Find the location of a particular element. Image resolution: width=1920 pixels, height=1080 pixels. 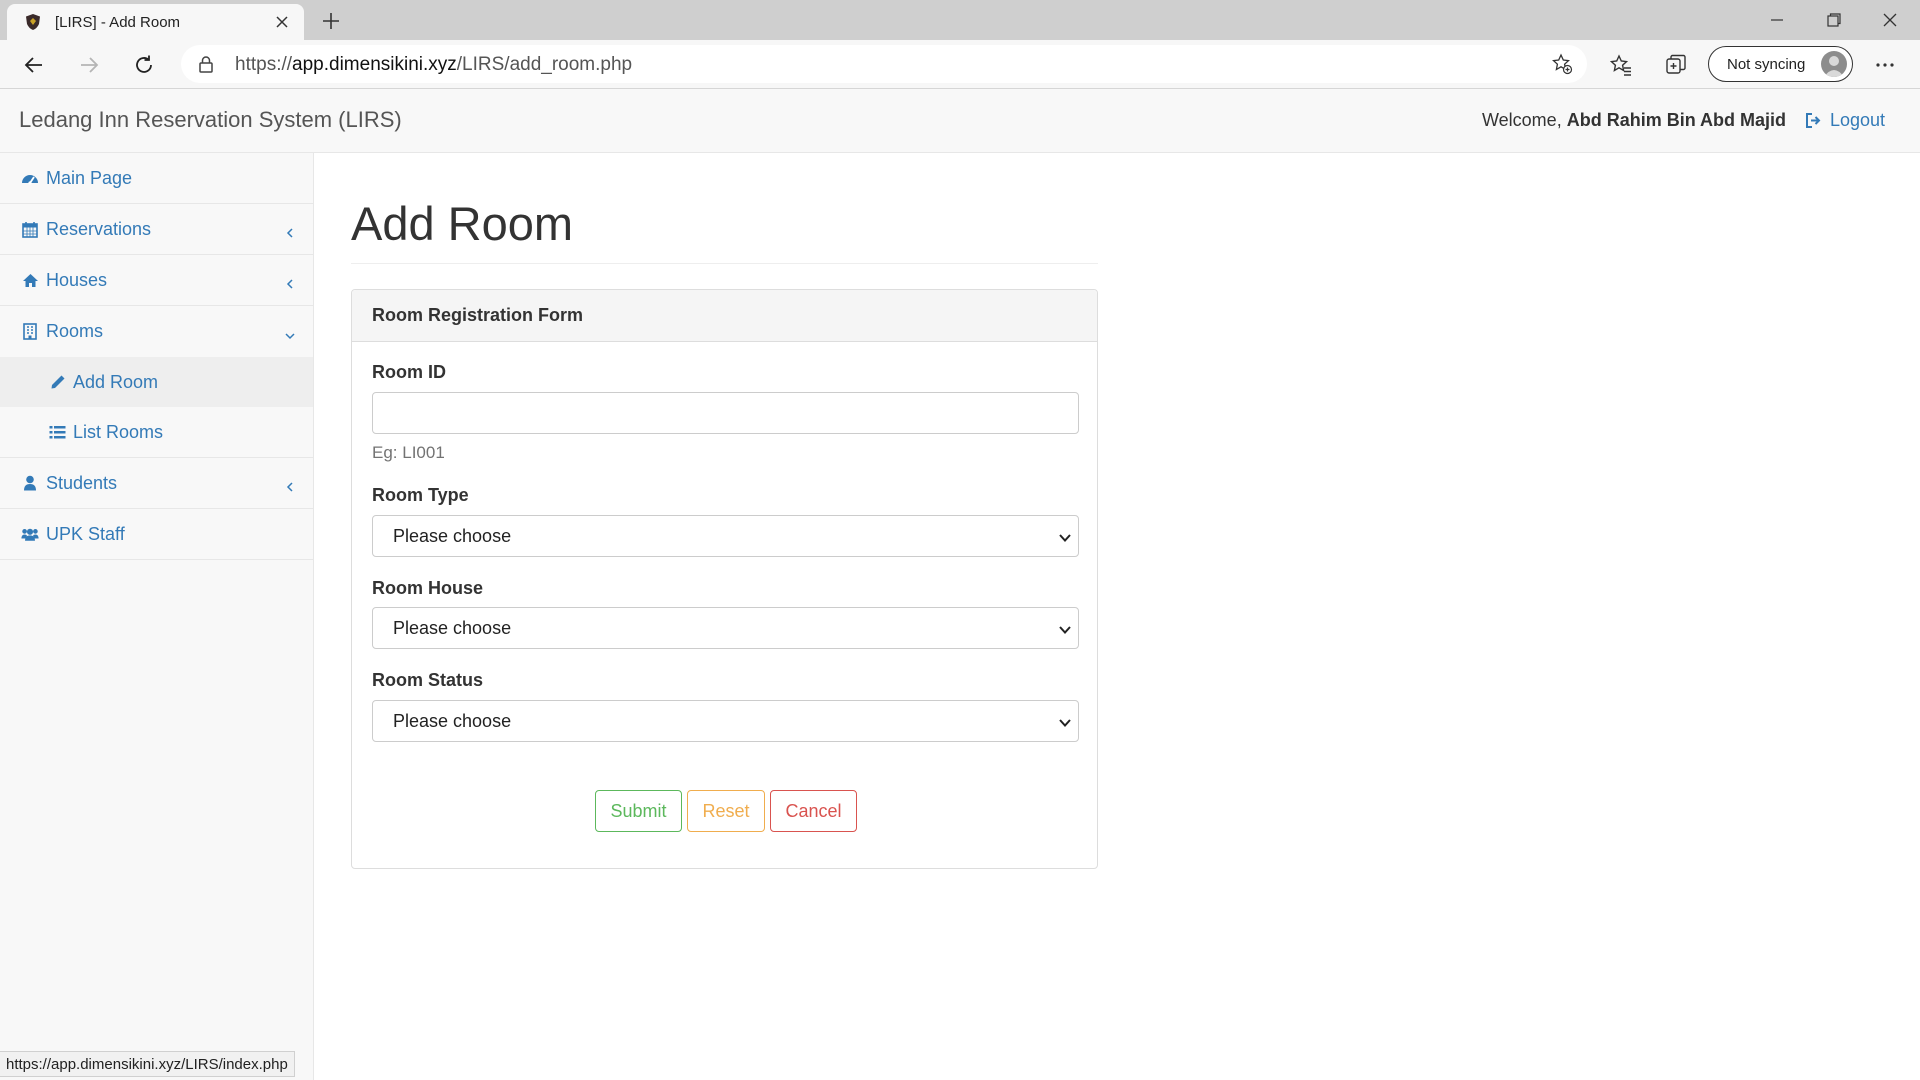

sidebar-item-houses: Houses is located at coordinates (156, 280).